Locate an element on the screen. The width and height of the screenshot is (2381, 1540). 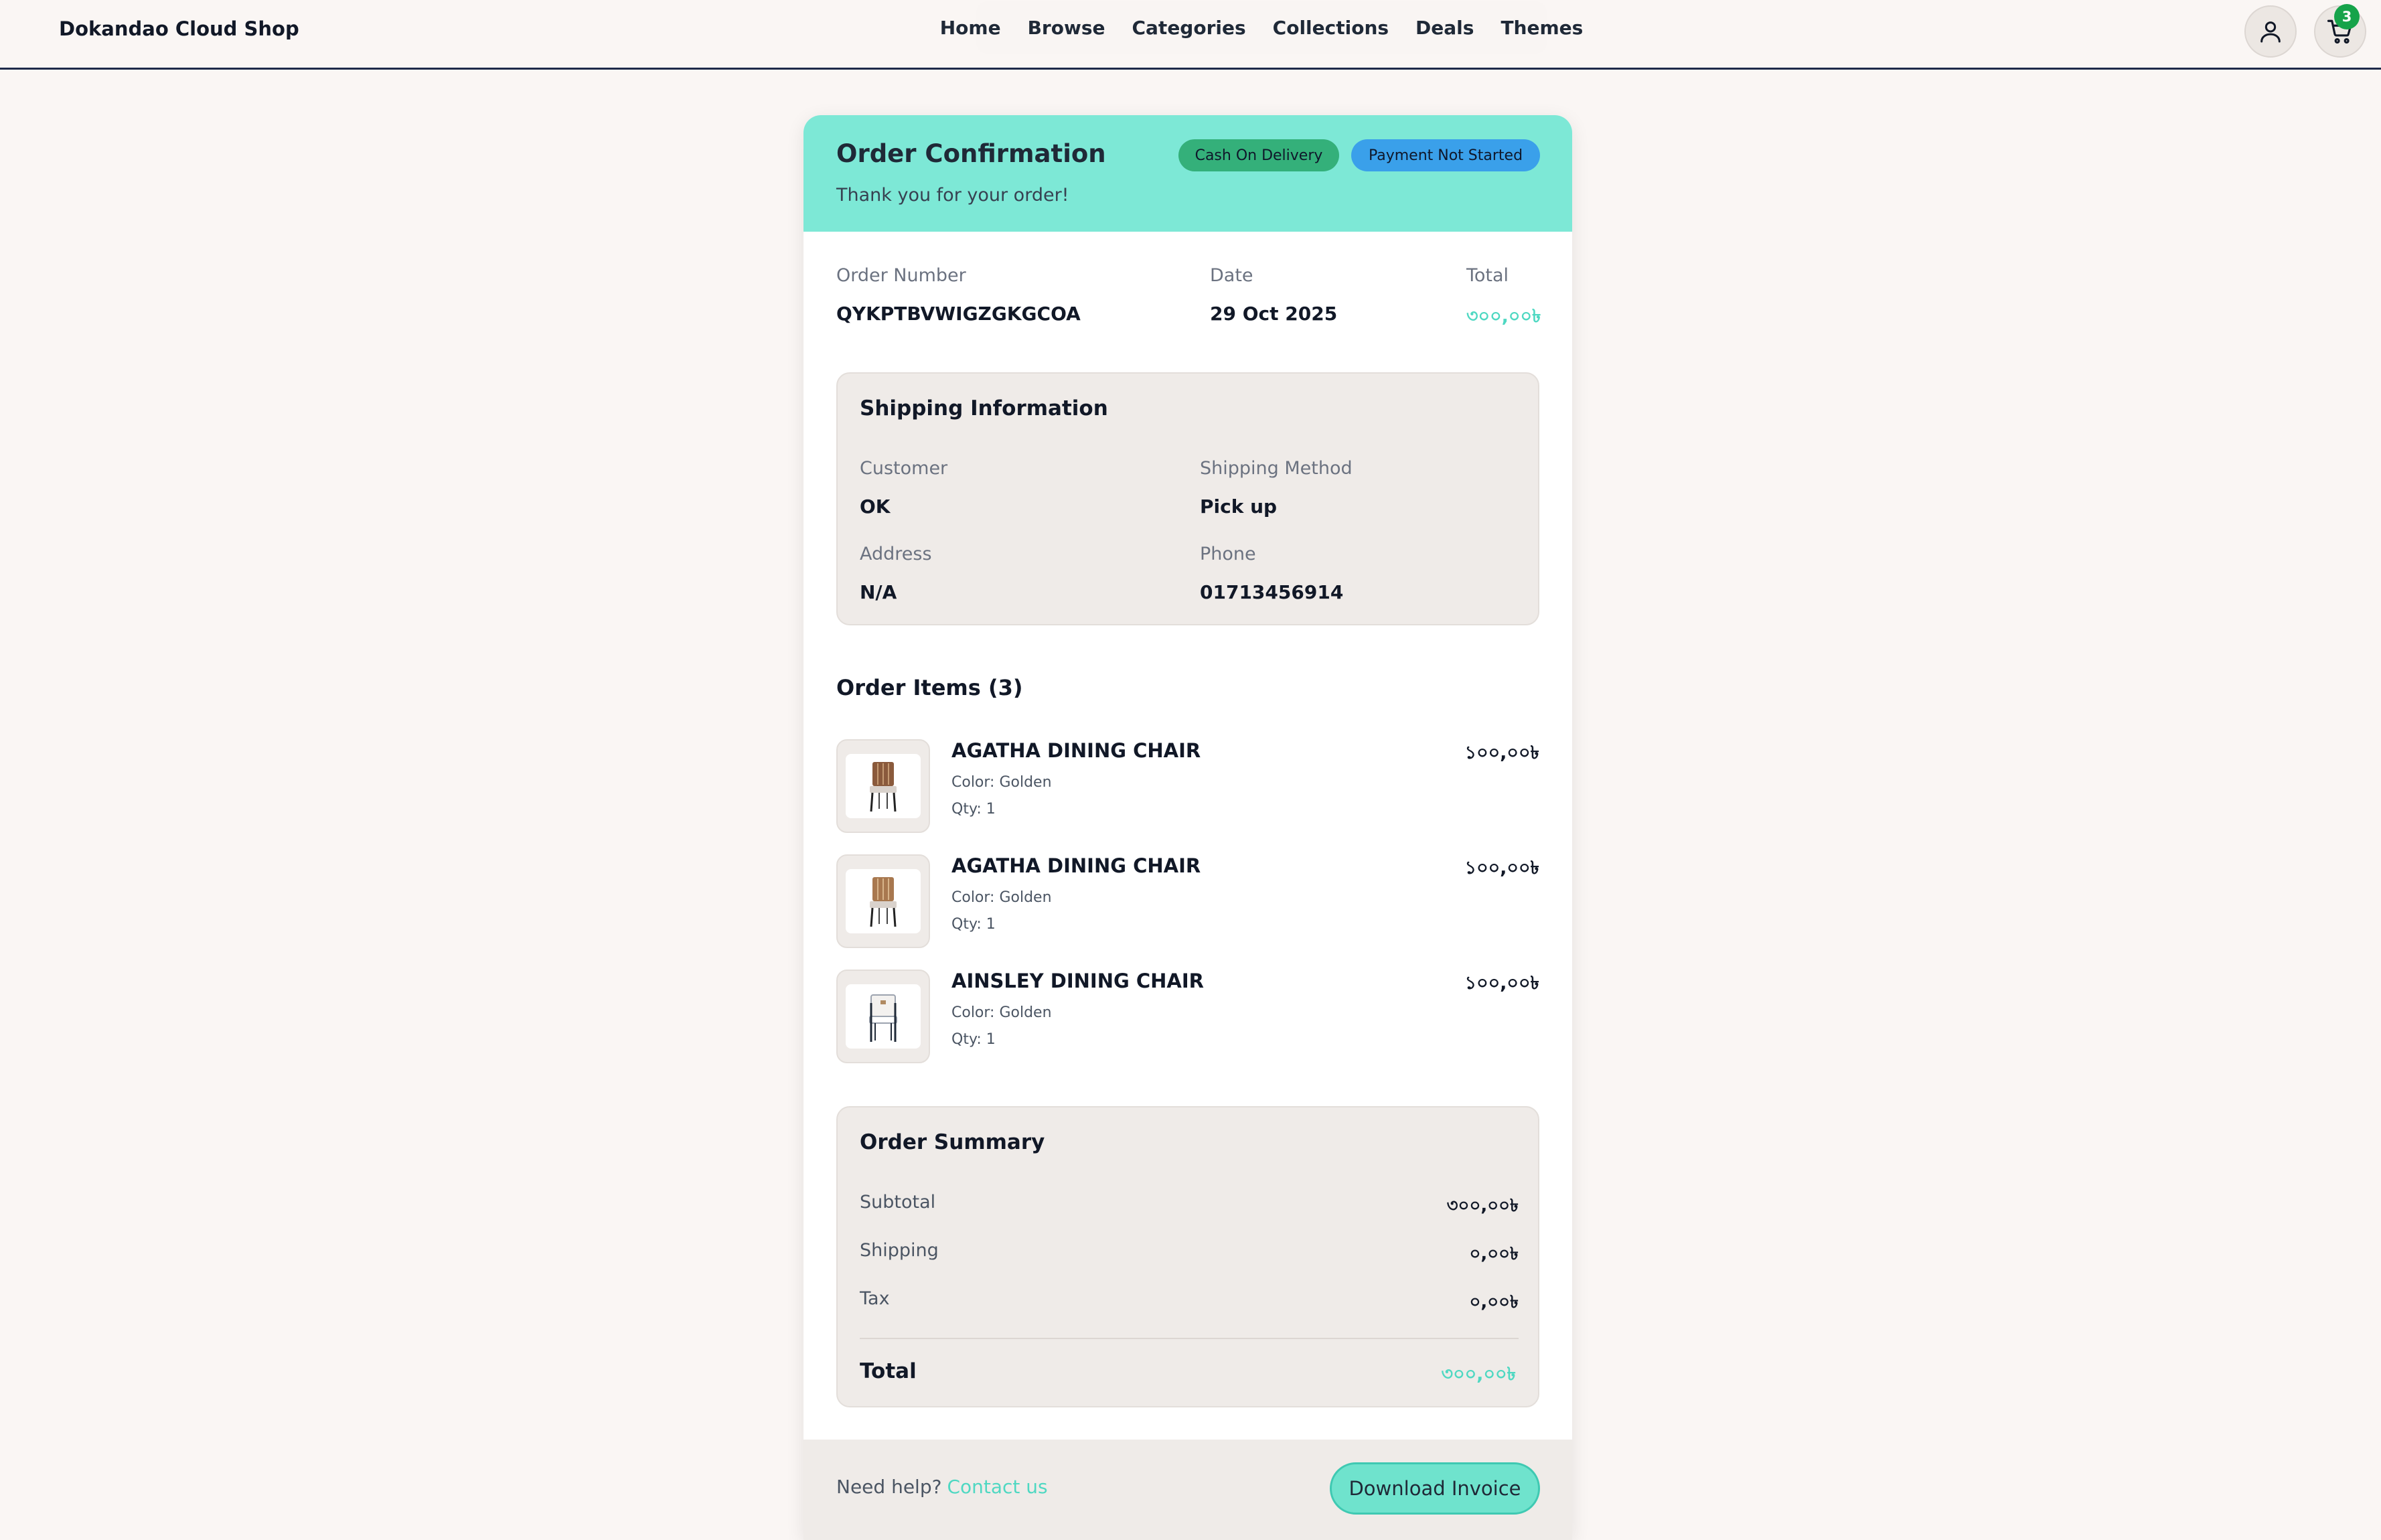
order-summary-title: Order Summary is located at coordinates (952, 1142).